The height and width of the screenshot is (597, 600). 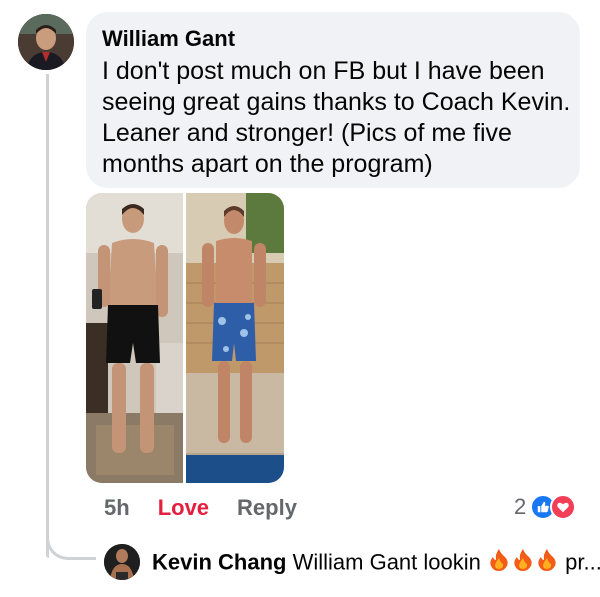 What do you see at coordinates (214, 508) in the screenshot?
I see `comment-actions: 5h Love Reply` at bounding box center [214, 508].